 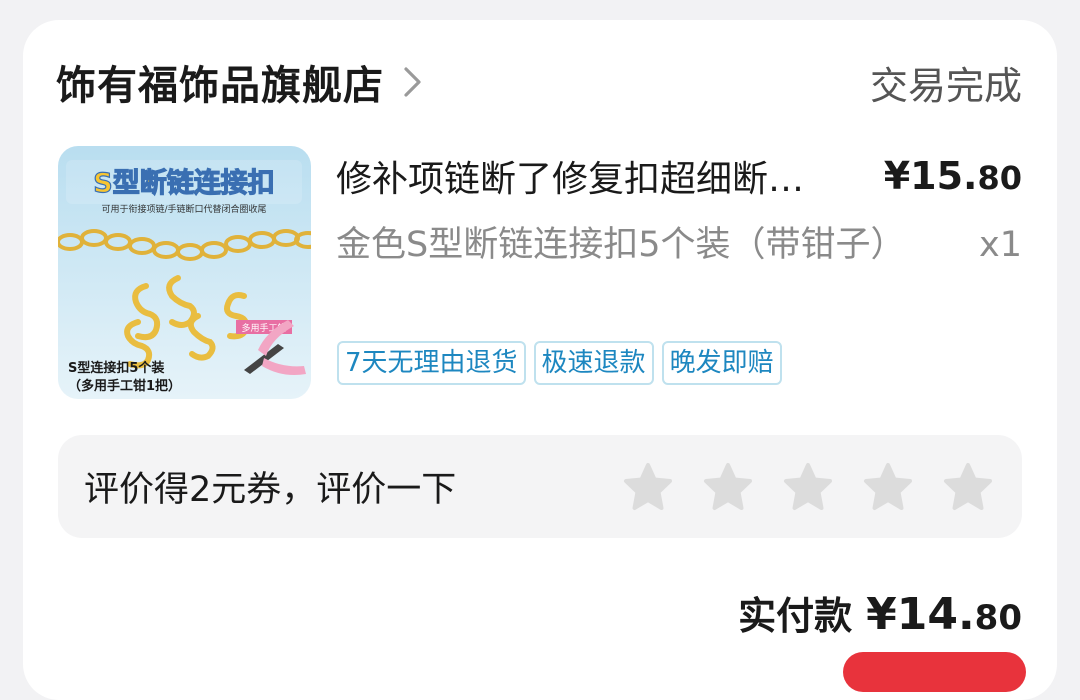 I want to click on payment-label: 实付款, so click(x=795, y=616).